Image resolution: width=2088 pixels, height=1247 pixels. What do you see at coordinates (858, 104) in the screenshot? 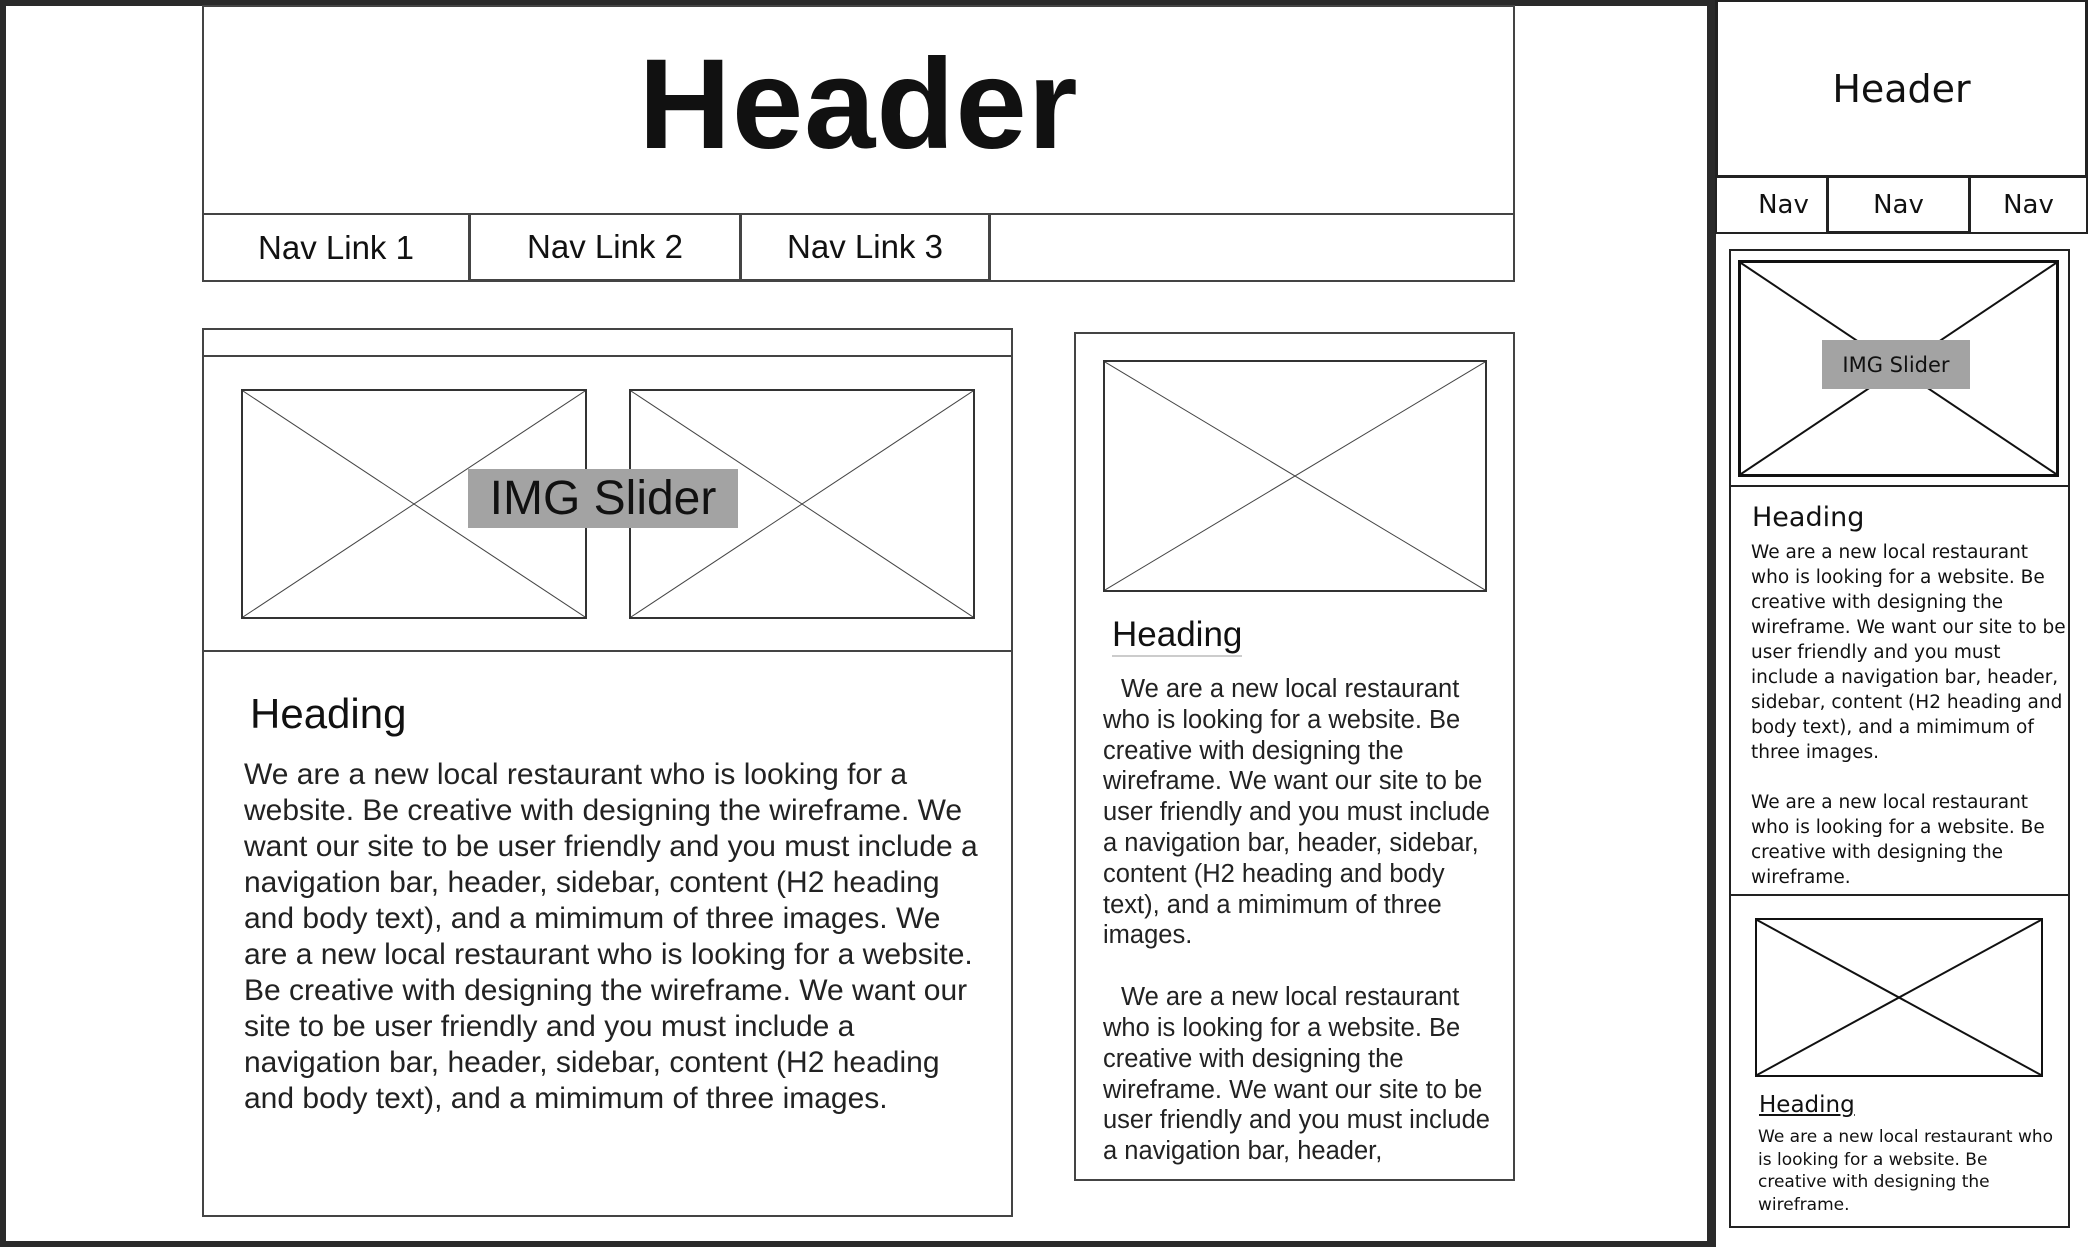
I see `desktop-header-title: Header` at bounding box center [858, 104].